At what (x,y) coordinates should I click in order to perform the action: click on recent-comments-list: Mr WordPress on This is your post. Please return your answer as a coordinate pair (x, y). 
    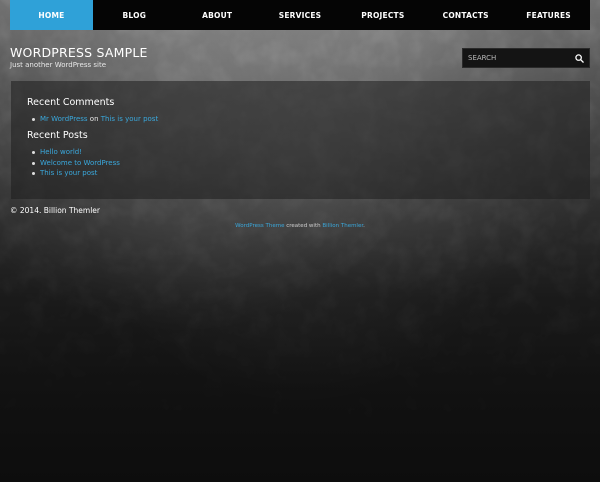
    Looking at the image, I should click on (94, 119).